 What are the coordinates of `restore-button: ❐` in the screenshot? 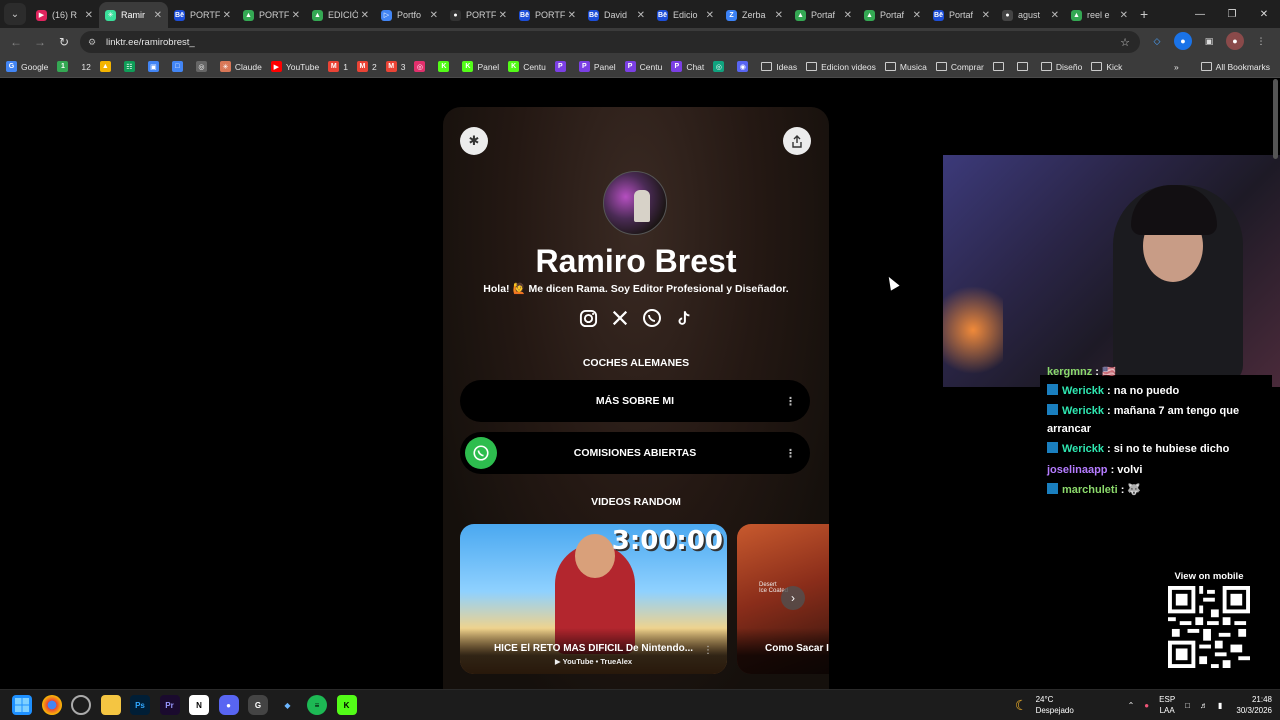 It's located at (1232, 14).